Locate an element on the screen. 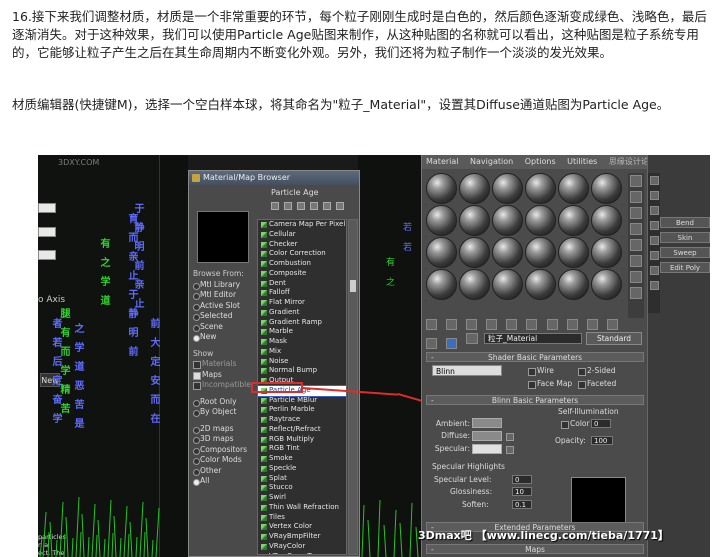 The width and height of the screenshot is (723, 557). glossiness-value: 10 is located at coordinates (522, 491).